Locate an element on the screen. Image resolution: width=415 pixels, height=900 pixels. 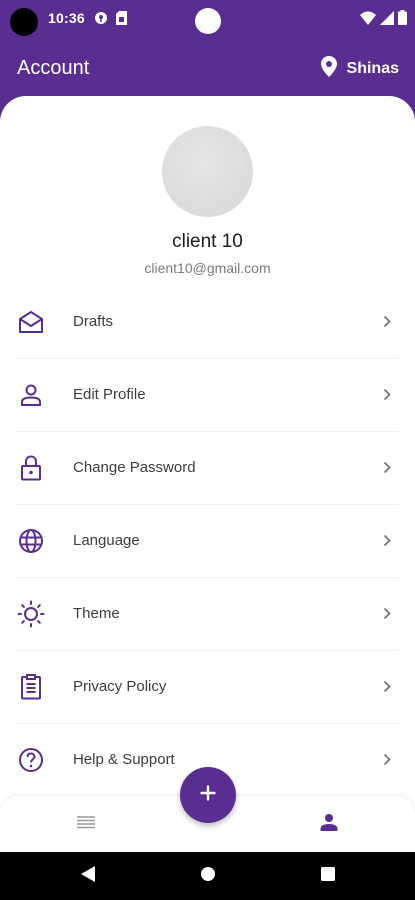
front-camera is located at coordinates (208, 21).